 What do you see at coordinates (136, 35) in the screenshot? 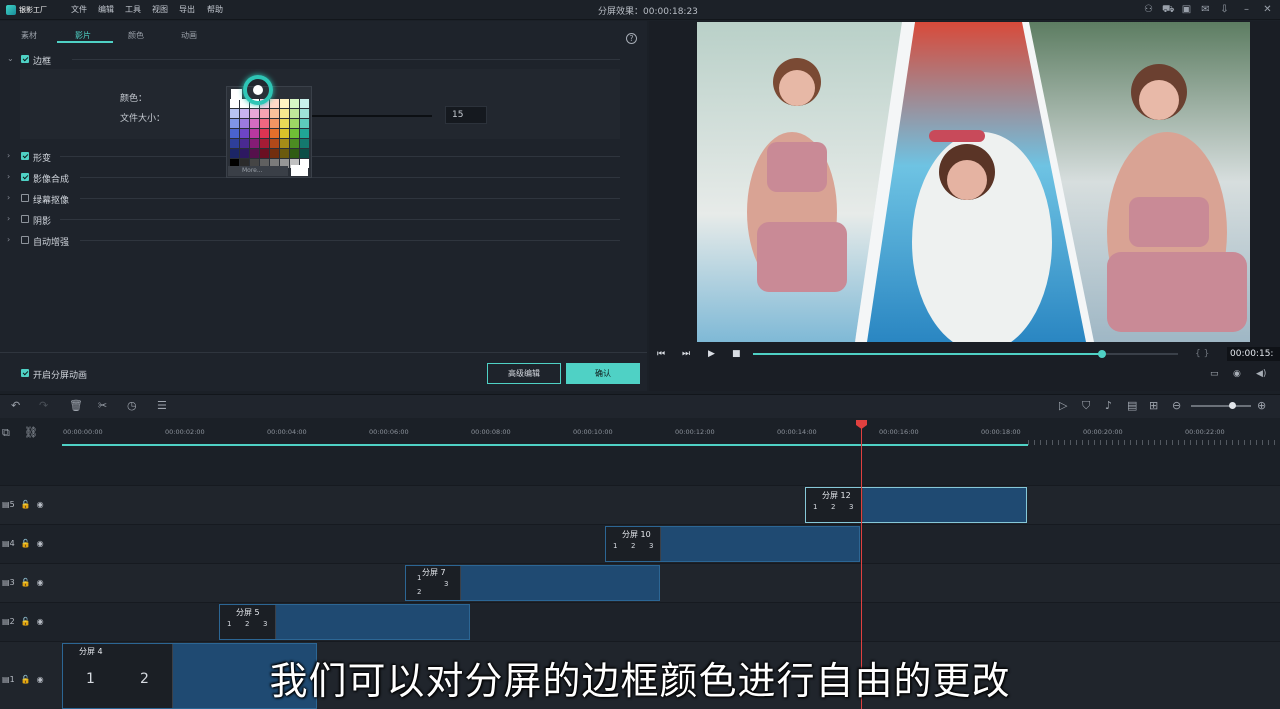
I see `tab-color: 颜色` at bounding box center [136, 35].